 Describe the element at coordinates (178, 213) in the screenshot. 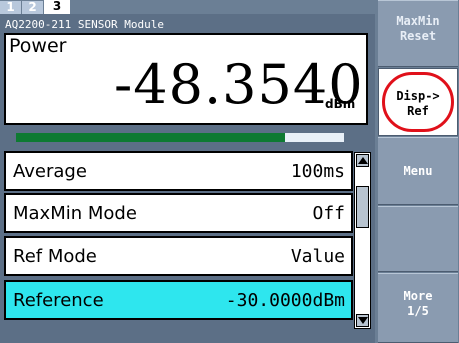

I see `setting-maxmin-mode: MaxMin Mode Off` at that location.